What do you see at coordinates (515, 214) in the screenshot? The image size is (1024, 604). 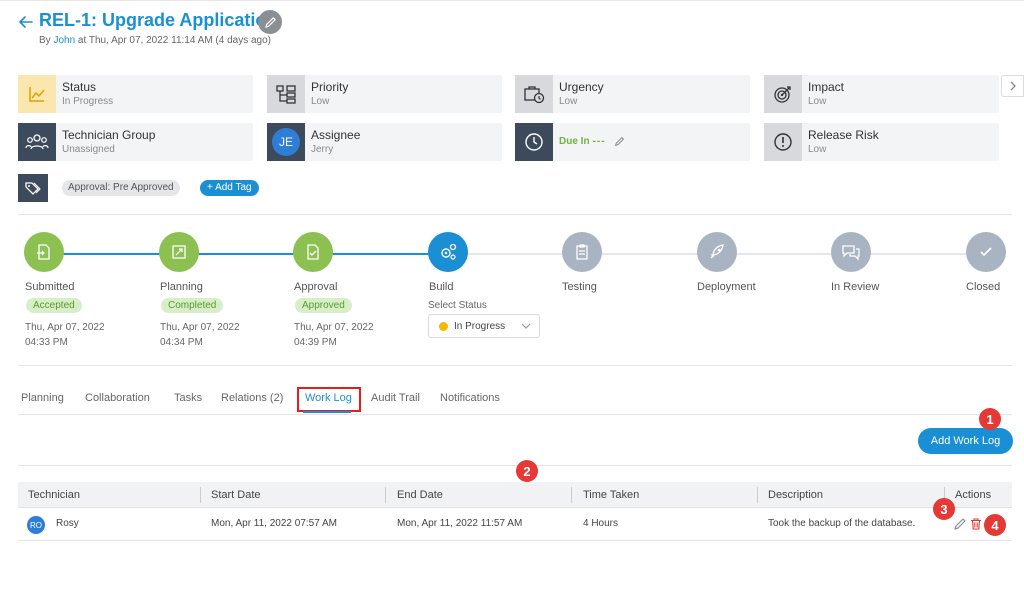 I see `divider-fields` at bounding box center [515, 214].